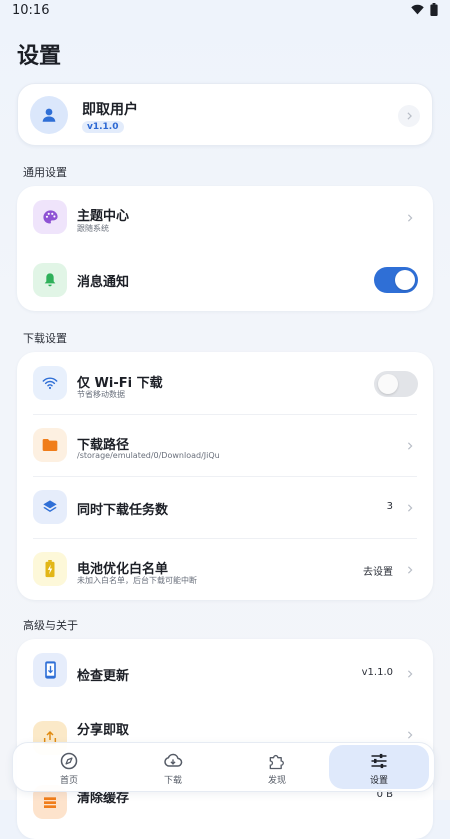 Image resolution: width=450 pixels, height=839 pixels. Describe the element at coordinates (377, 672) in the screenshot. I see `check-update-value: v1.1.0` at that location.